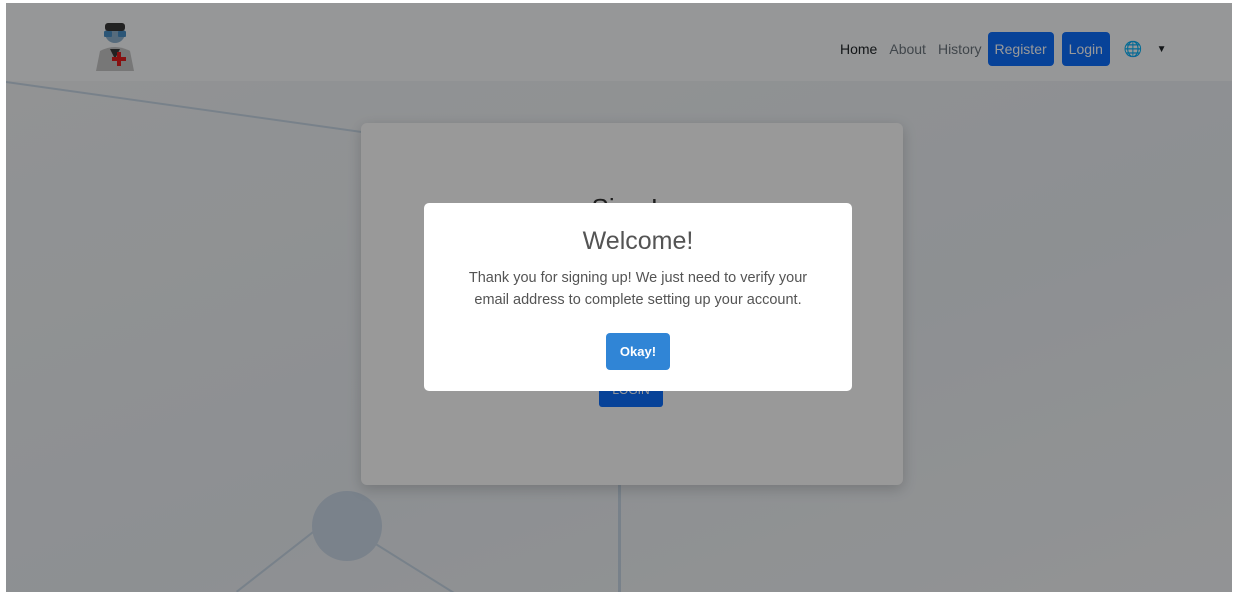  Describe the element at coordinates (638, 351) in the screenshot. I see `okay-button: Okay!` at that location.